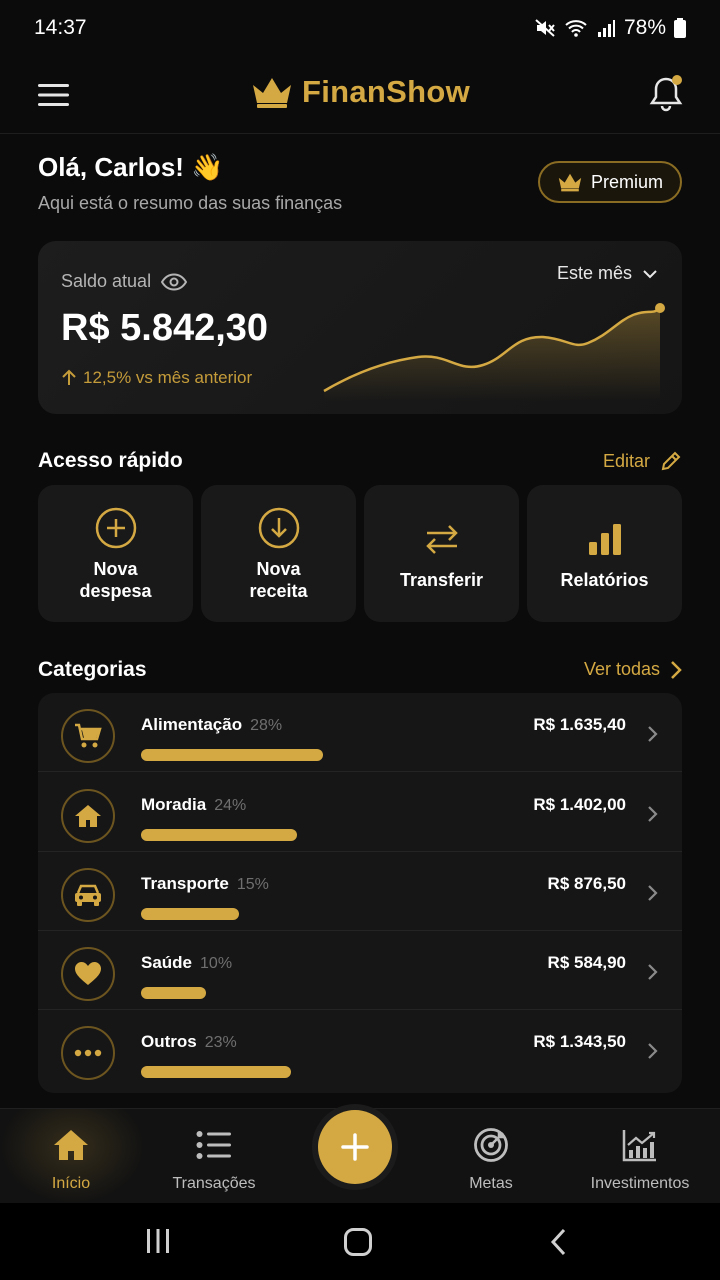  I want to click on bar-chart-icon, so click(604, 539).